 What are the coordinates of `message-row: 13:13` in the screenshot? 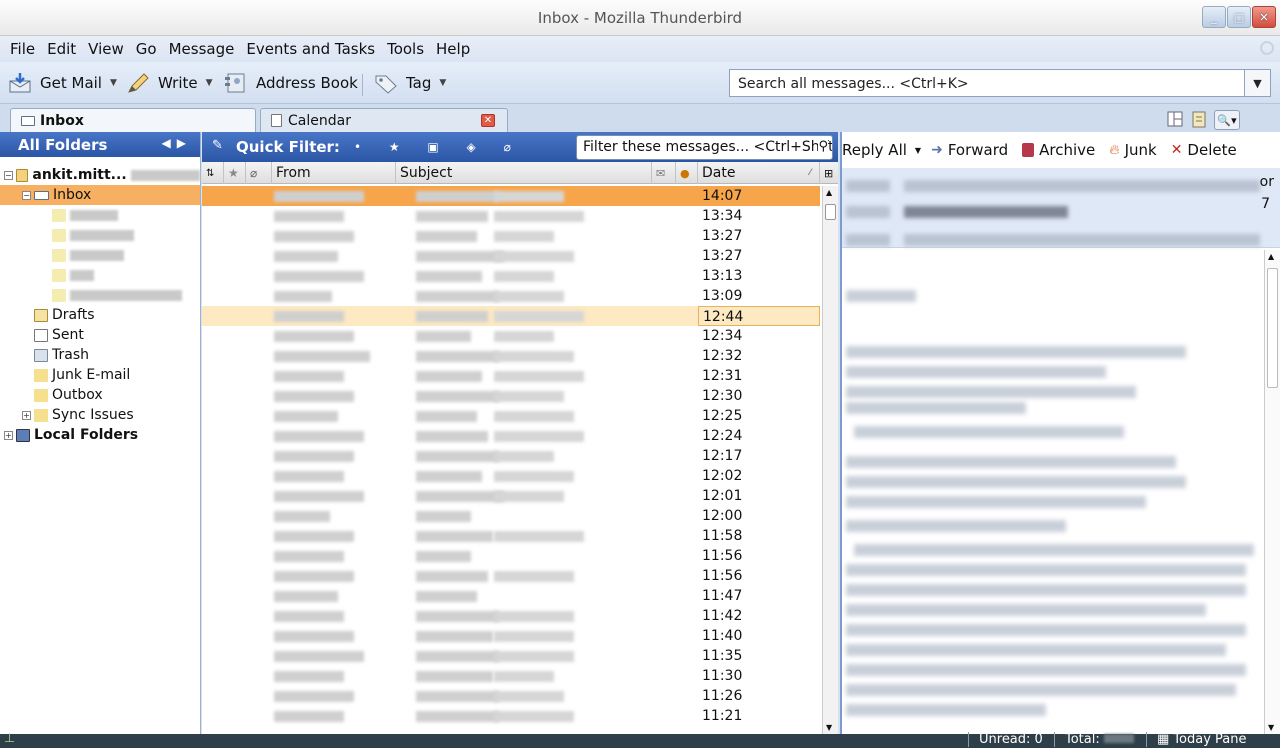 It's located at (511, 276).